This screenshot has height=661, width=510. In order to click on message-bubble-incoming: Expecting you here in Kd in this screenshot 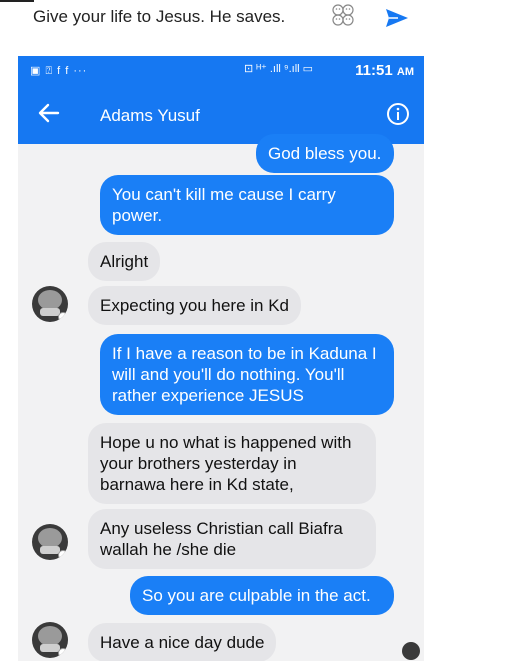, I will do `click(195, 305)`.